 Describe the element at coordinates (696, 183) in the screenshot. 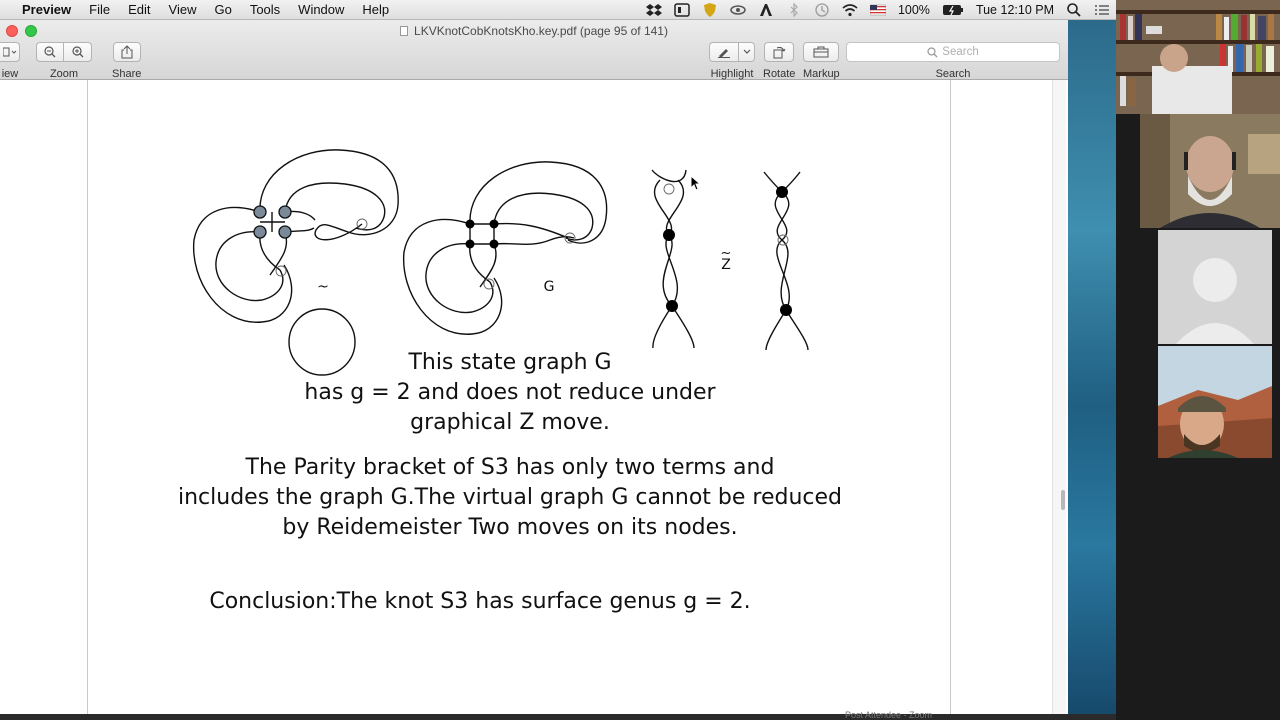

I see `mouse-cursor-icon` at that location.